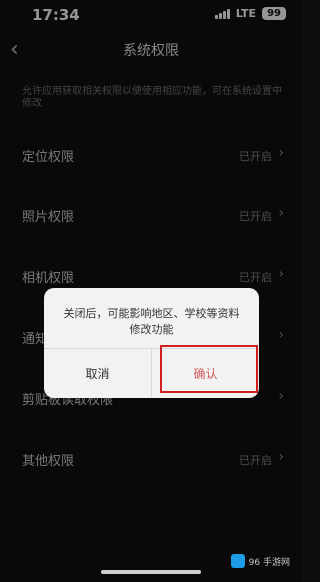 This screenshot has width=320, height=582. What do you see at coordinates (151, 313) in the screenshot?
I see `dialog-message-line-1: 关闭后，可能影响地区、学校等资料` at bounding box center [151, 313].